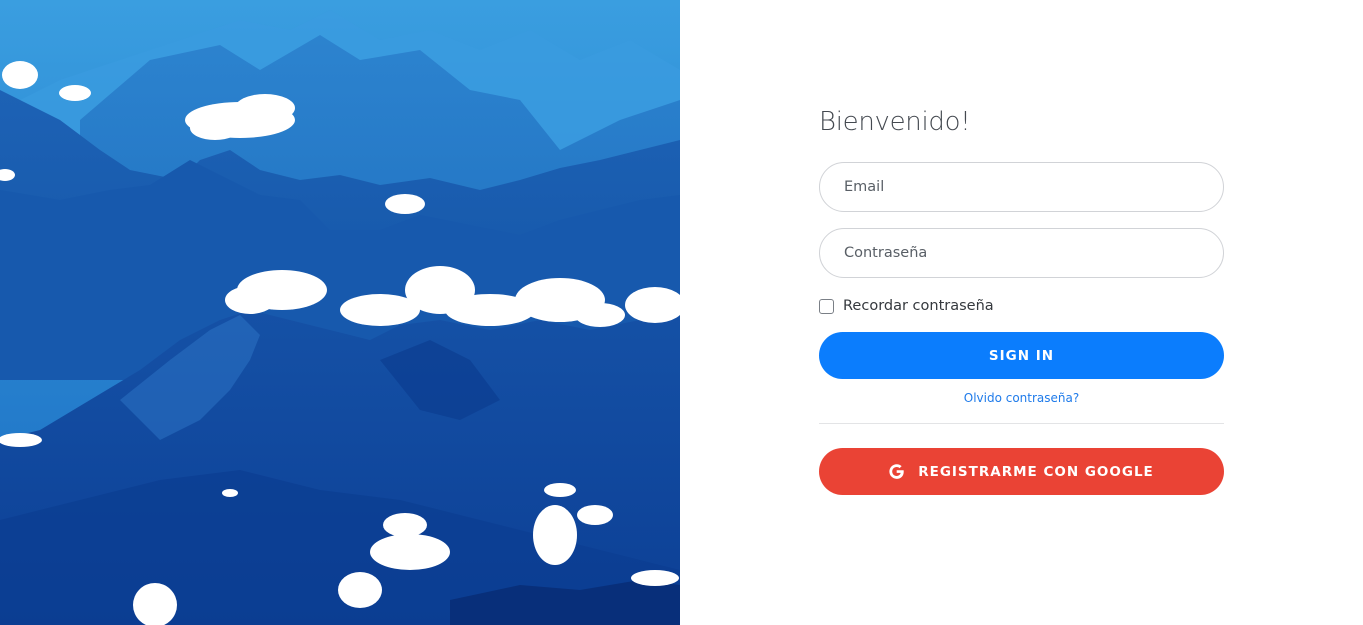 The image size is (1363, 625). I want to click on email-input, so click(1021, 187).